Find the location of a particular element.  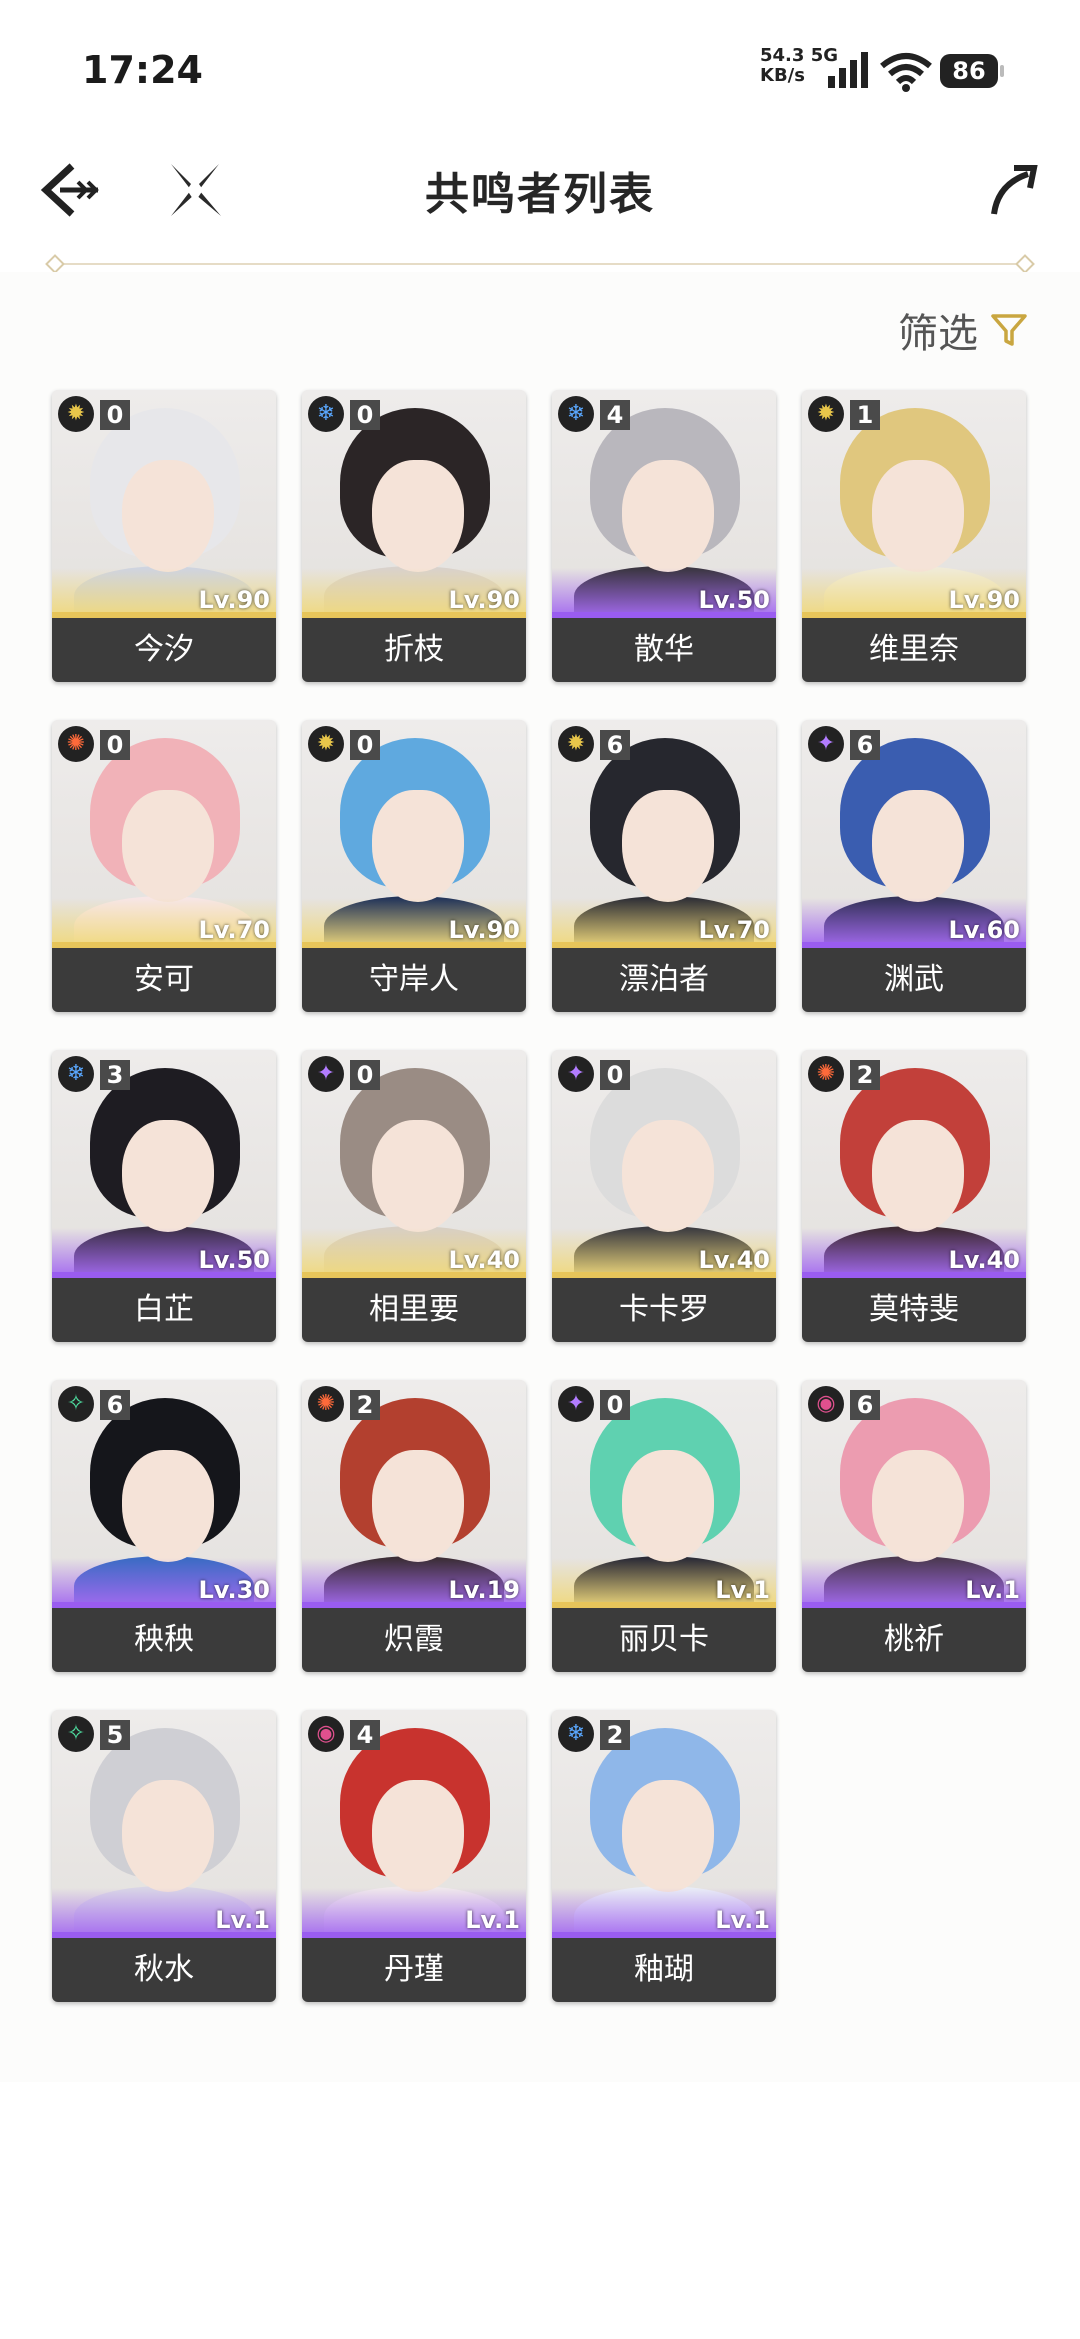

character-card: ◉ 6 Lv.1 桃祈 is located at coordinates (914, 1526).